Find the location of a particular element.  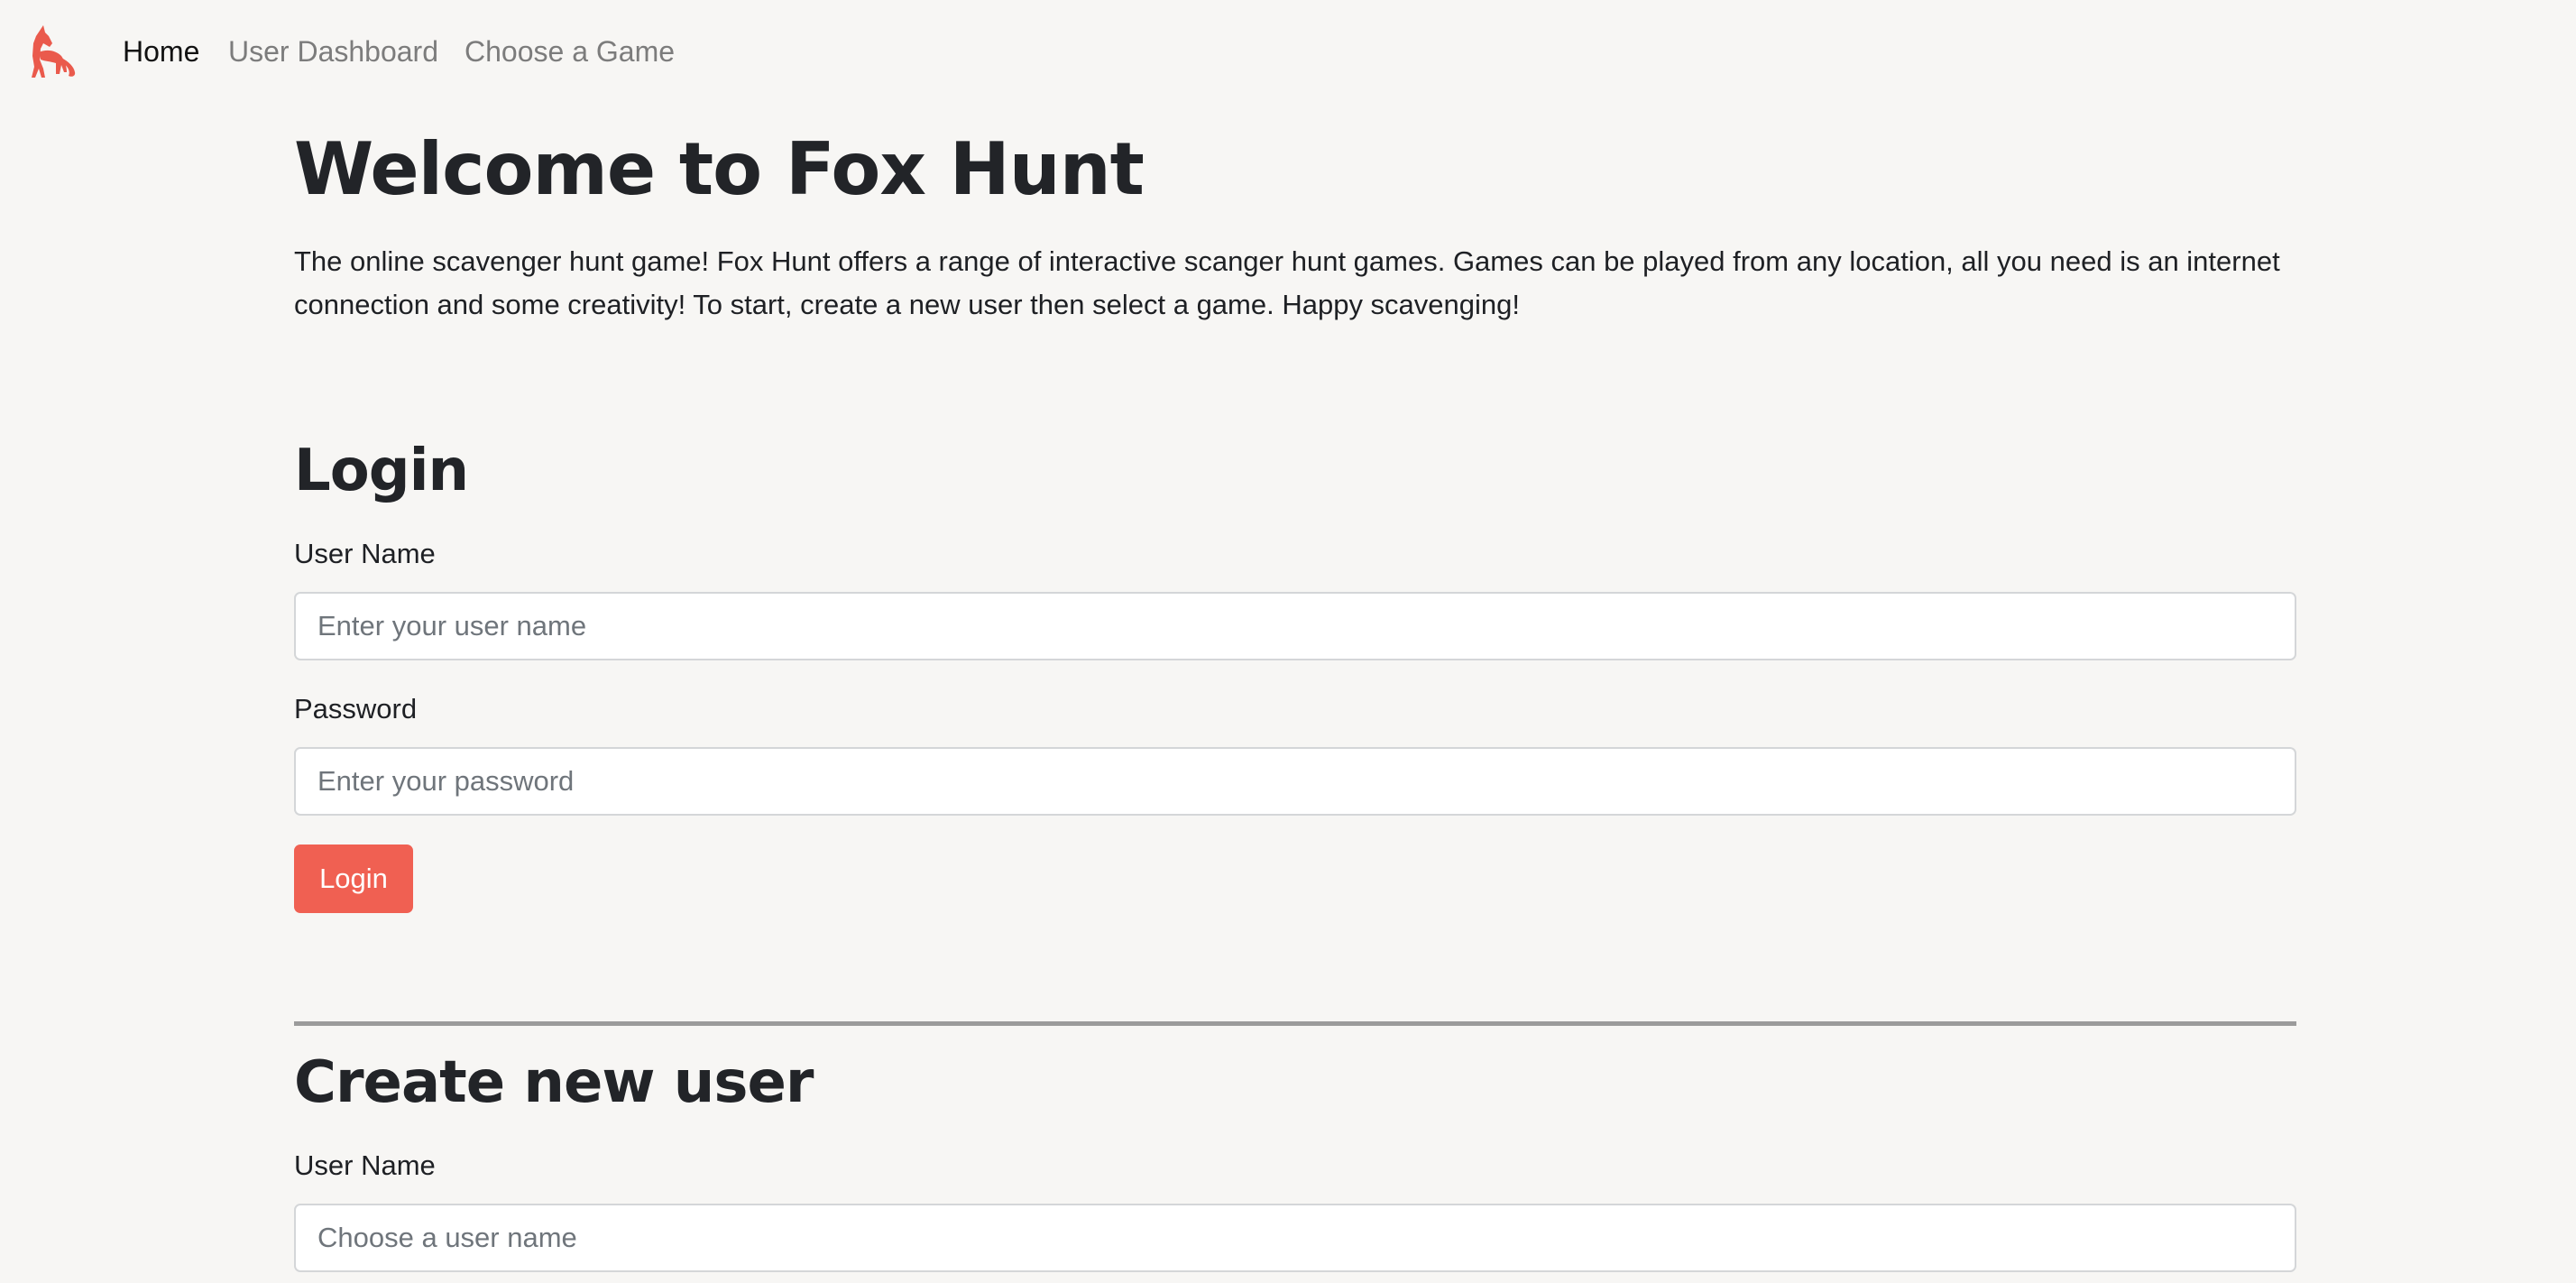

login-username-label: User Name is located at coordinates (365, 553).